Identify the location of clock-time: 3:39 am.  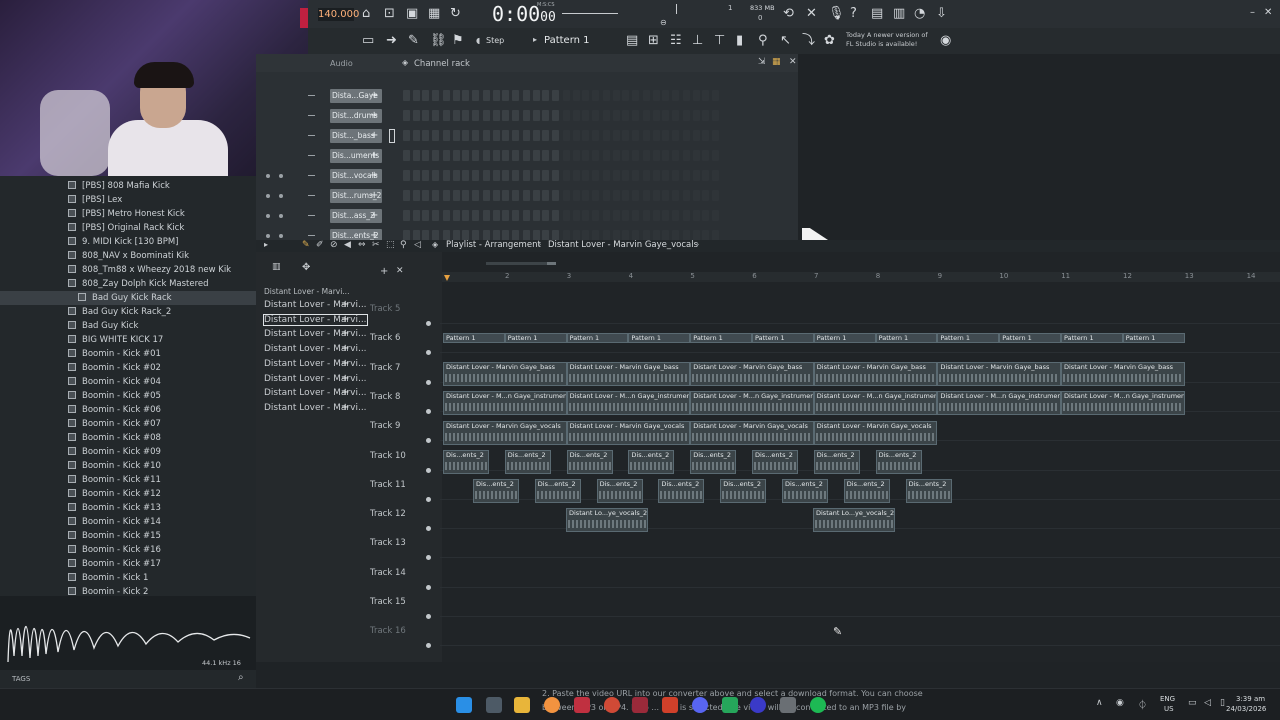
(1250, 699).